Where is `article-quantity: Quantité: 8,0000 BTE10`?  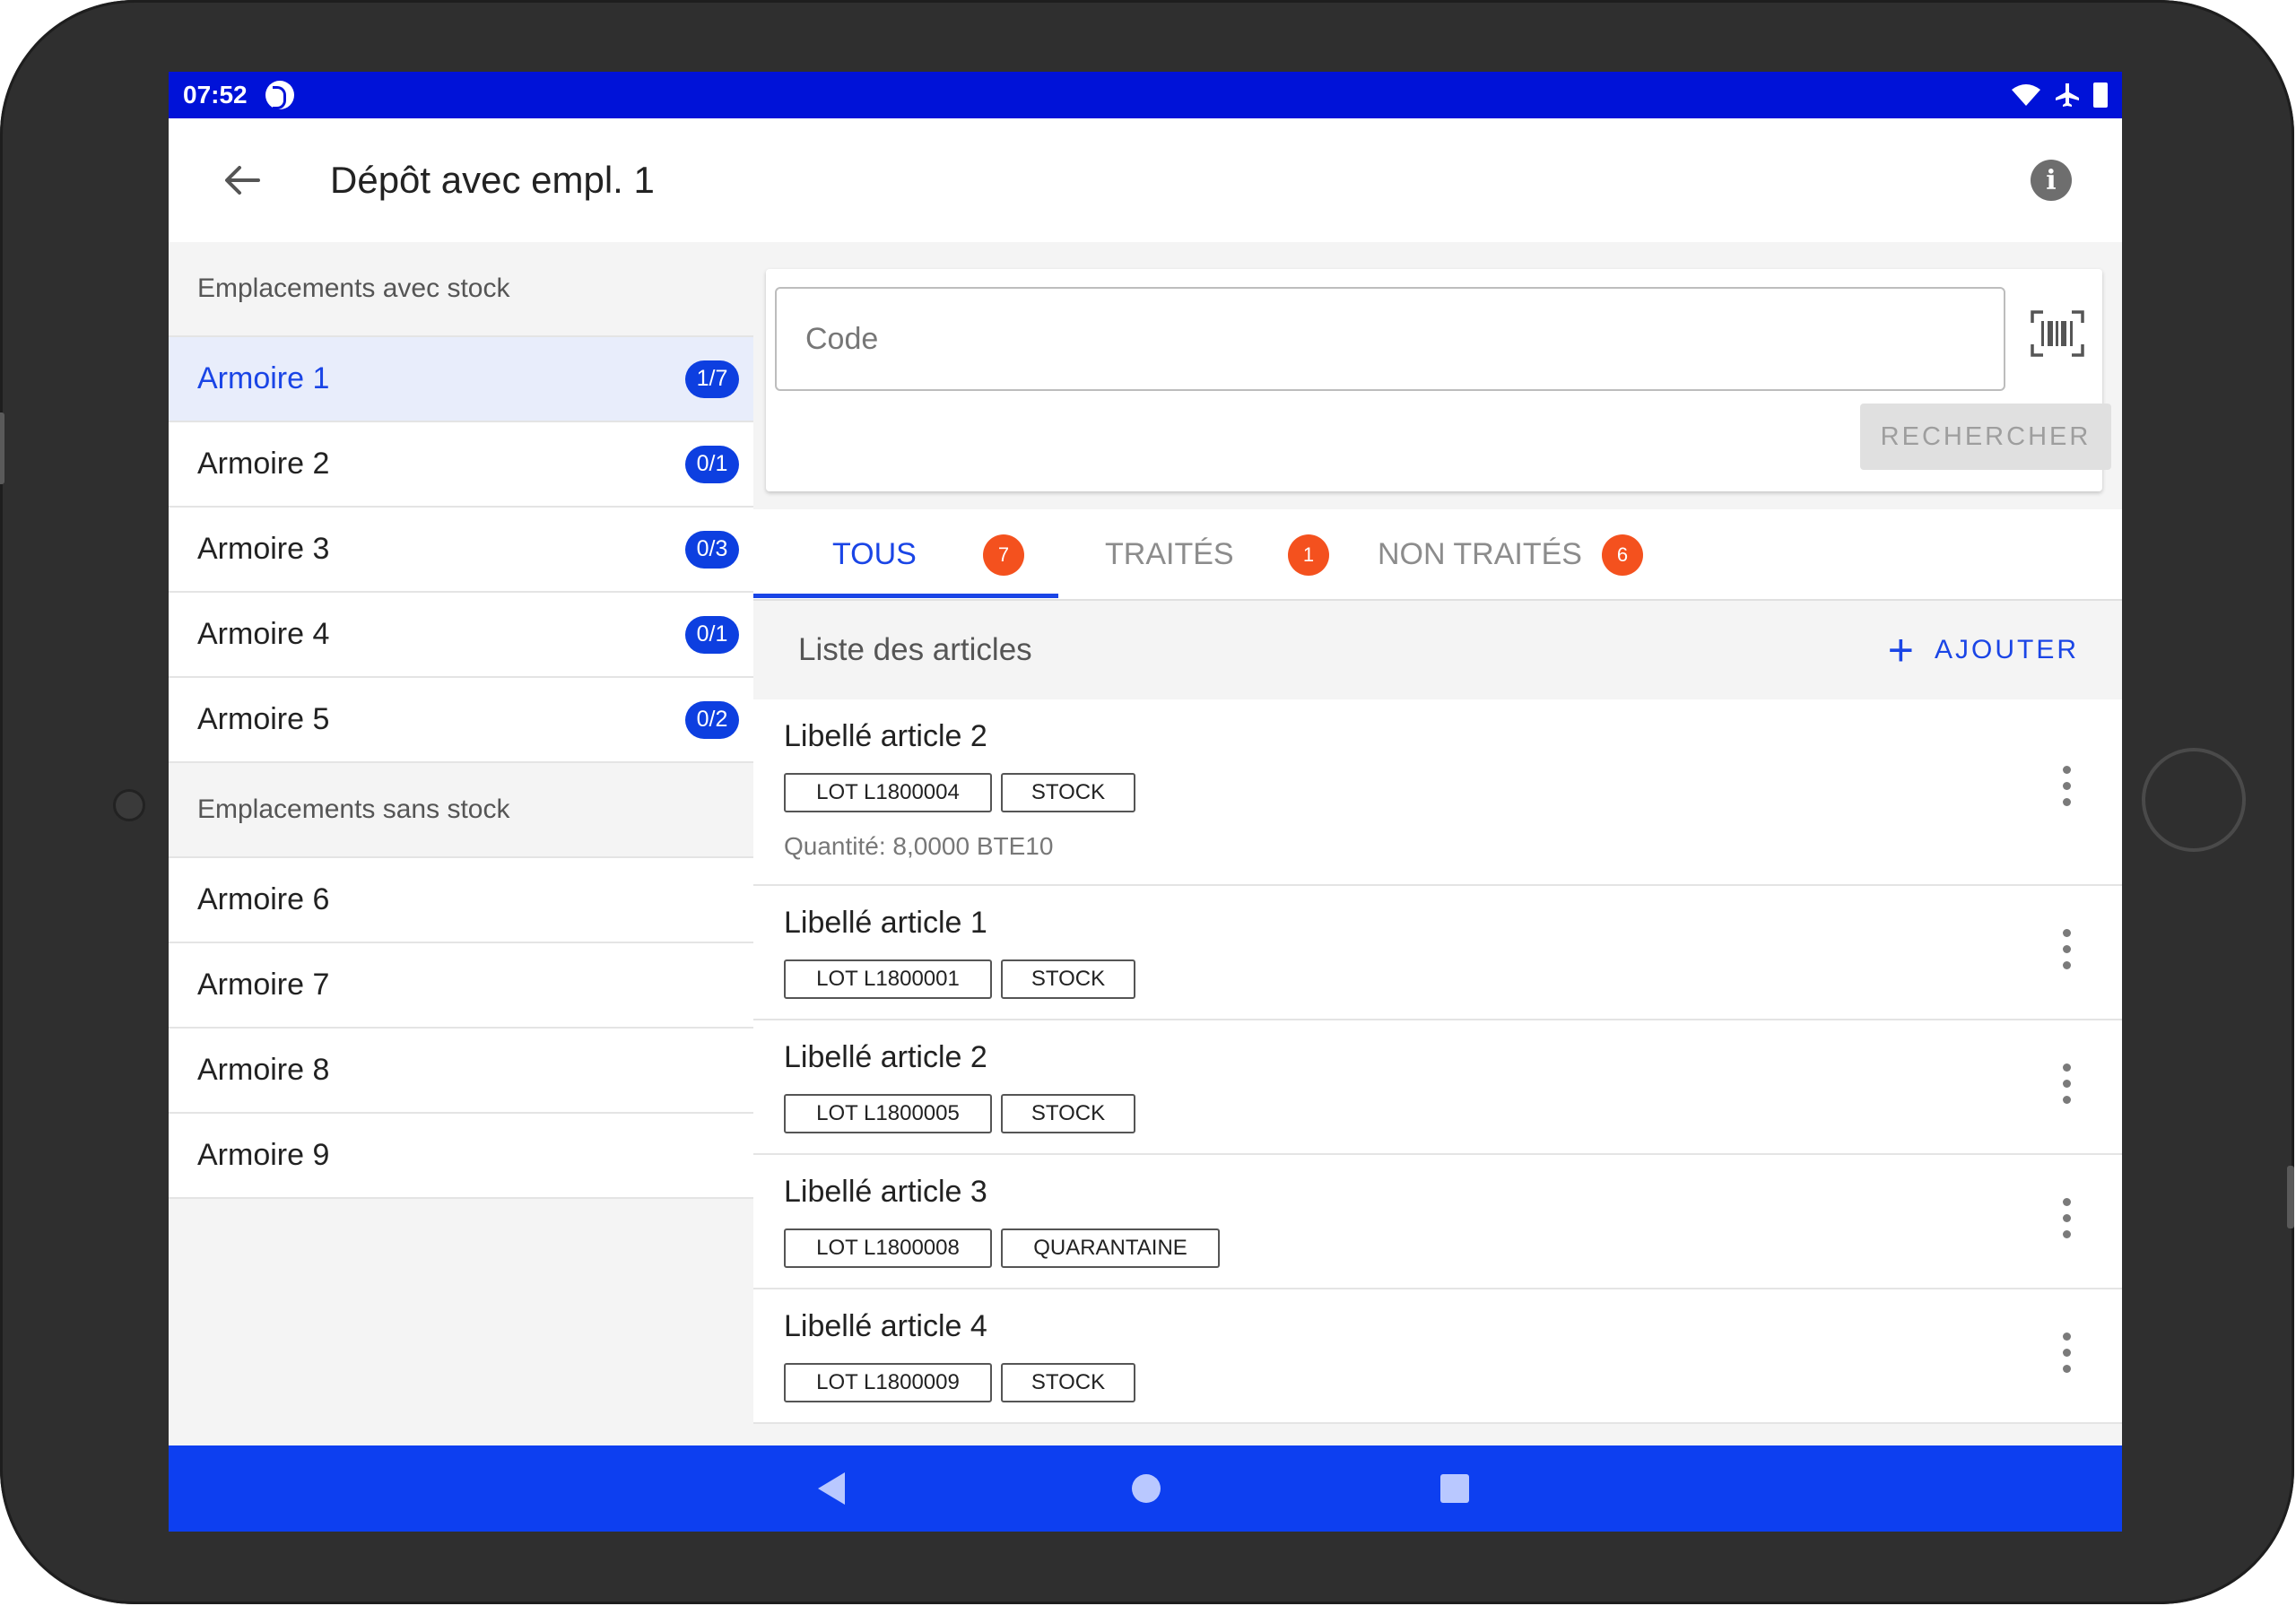
article-quantity: Quantité: 8,0000 BTE10 is located at coordinates (919, 846).